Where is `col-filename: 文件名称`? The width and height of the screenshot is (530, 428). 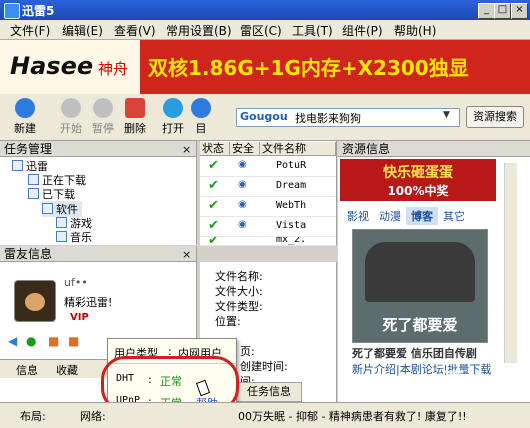
col-filename: 文件名称 is located at coordinates (298, 149).